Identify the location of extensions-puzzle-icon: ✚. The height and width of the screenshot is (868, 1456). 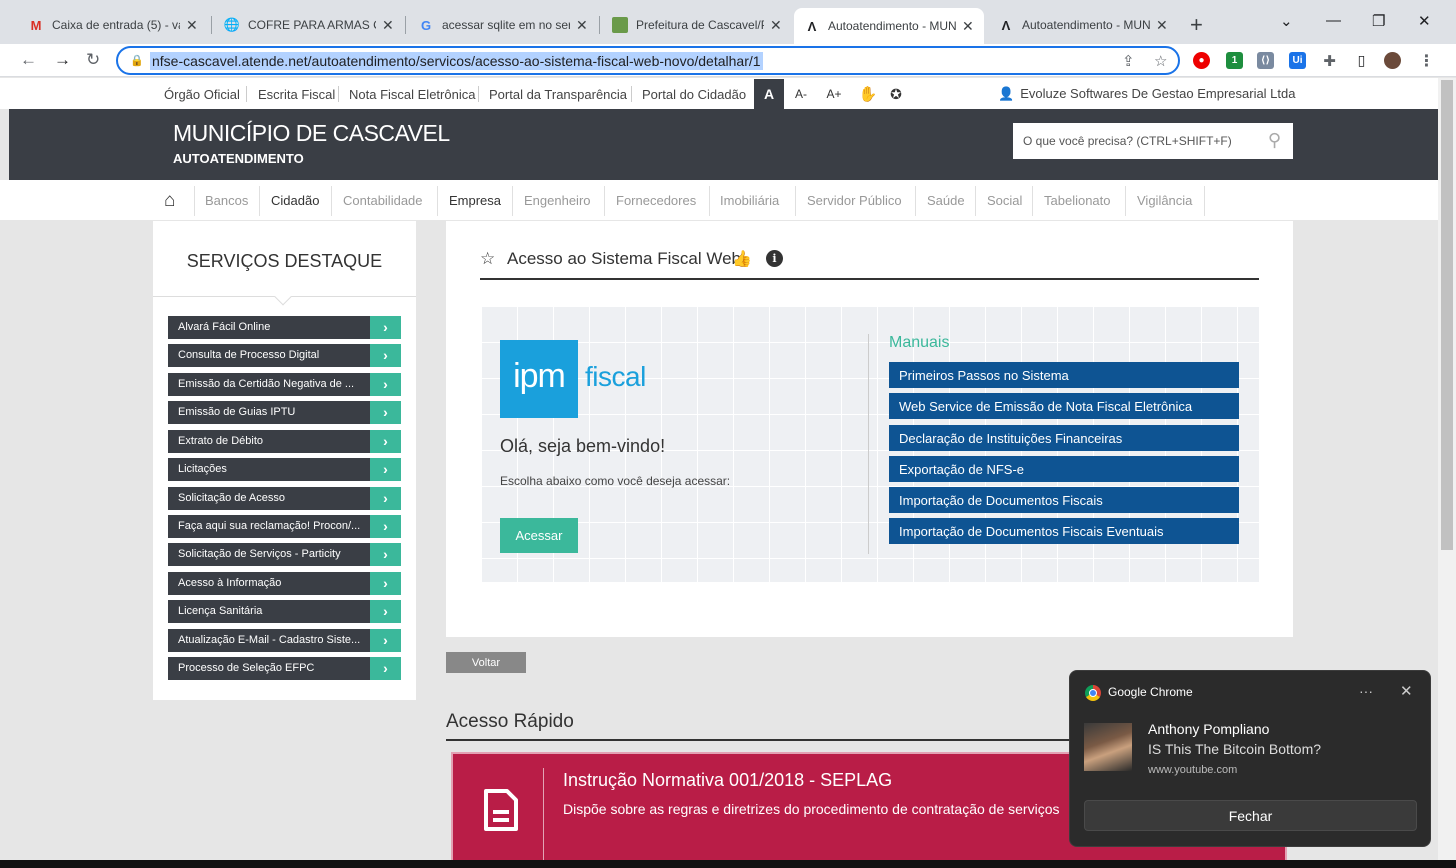
(1329, 61).